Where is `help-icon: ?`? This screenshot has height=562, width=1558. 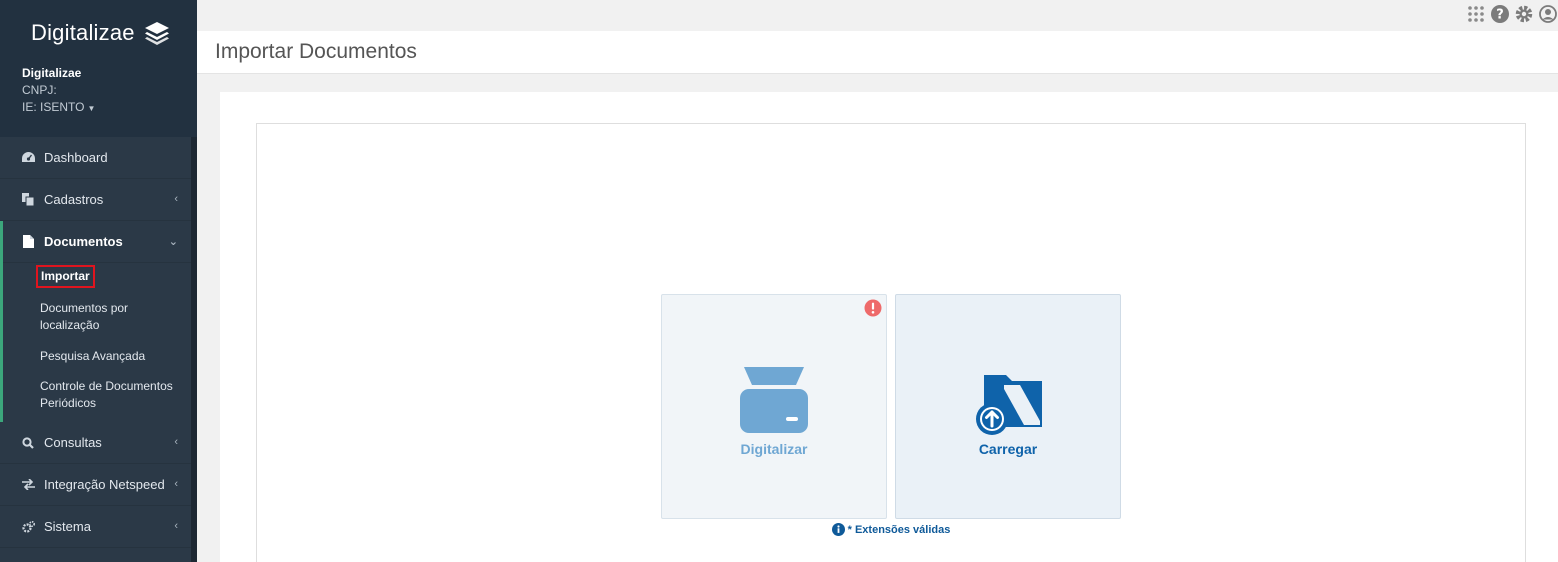
help-icon: ? is located at coordinates (1500, 14).